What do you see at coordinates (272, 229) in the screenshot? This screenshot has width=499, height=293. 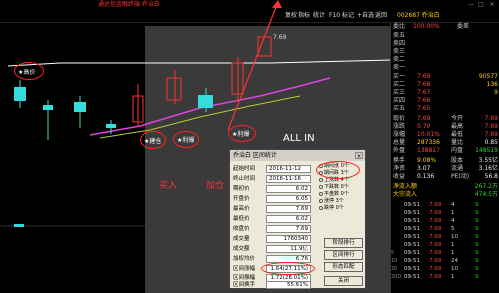 I see `stat-field-row: 收盘价 7.69` at bounding box center [272, 229].